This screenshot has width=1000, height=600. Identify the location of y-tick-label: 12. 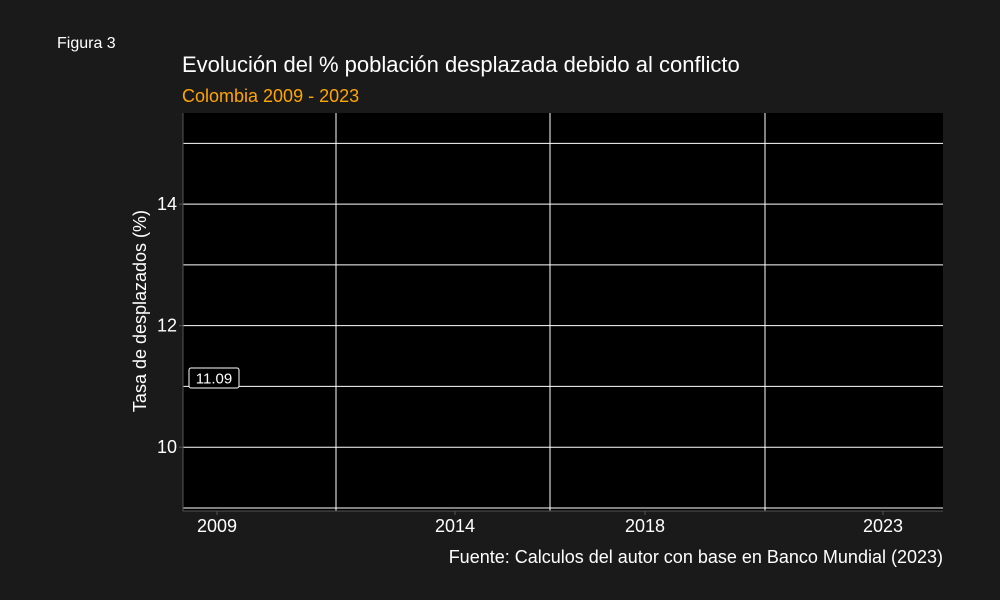
(167, 326).